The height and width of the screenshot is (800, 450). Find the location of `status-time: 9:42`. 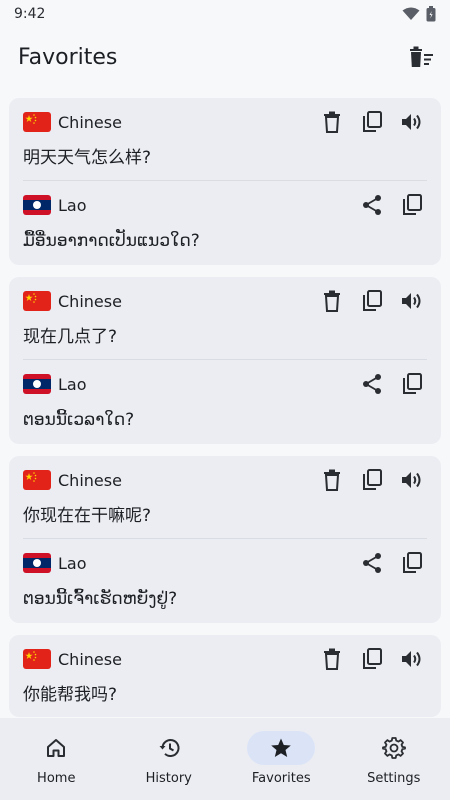

status-time: 9:42 is located at coordinates (30, 14).